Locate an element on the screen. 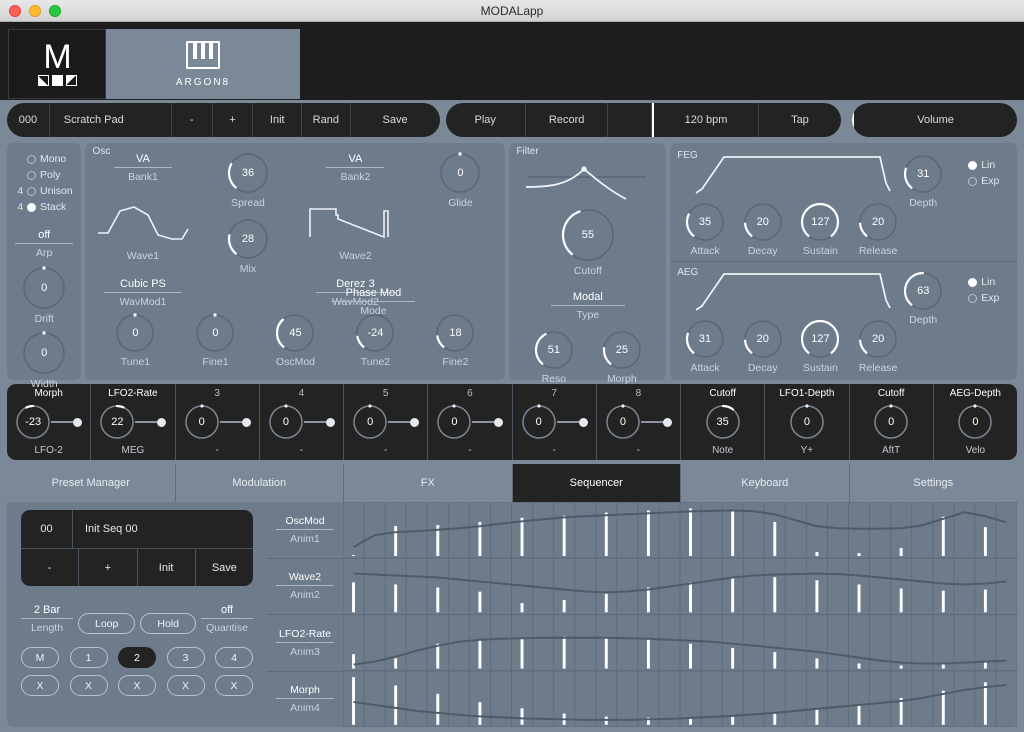  seq-bar-button-M: M is located at coordinates (40, 657).